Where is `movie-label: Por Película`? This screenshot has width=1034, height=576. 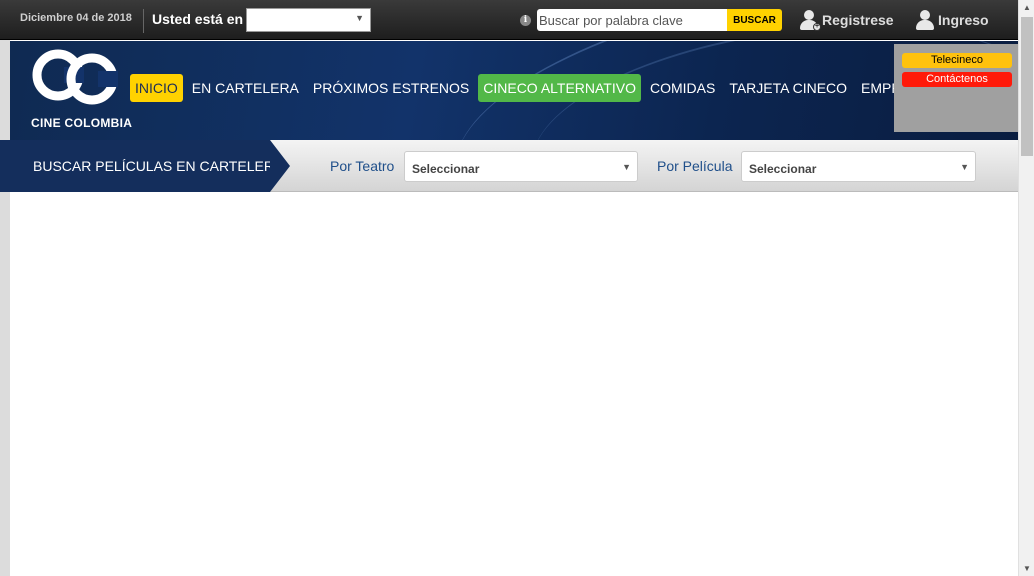
movie-label: Por Película is located at coordinates (695, 166).